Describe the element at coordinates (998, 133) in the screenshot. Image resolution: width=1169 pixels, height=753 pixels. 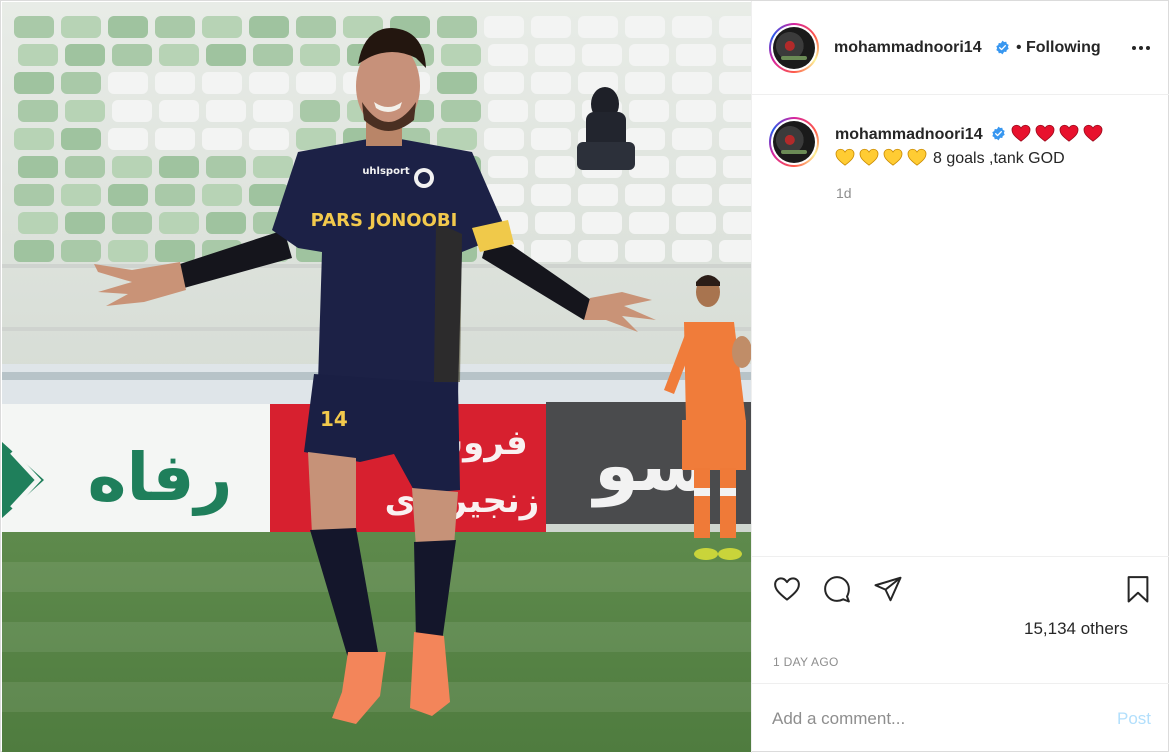
I see `verified-badge-icon` at that location.